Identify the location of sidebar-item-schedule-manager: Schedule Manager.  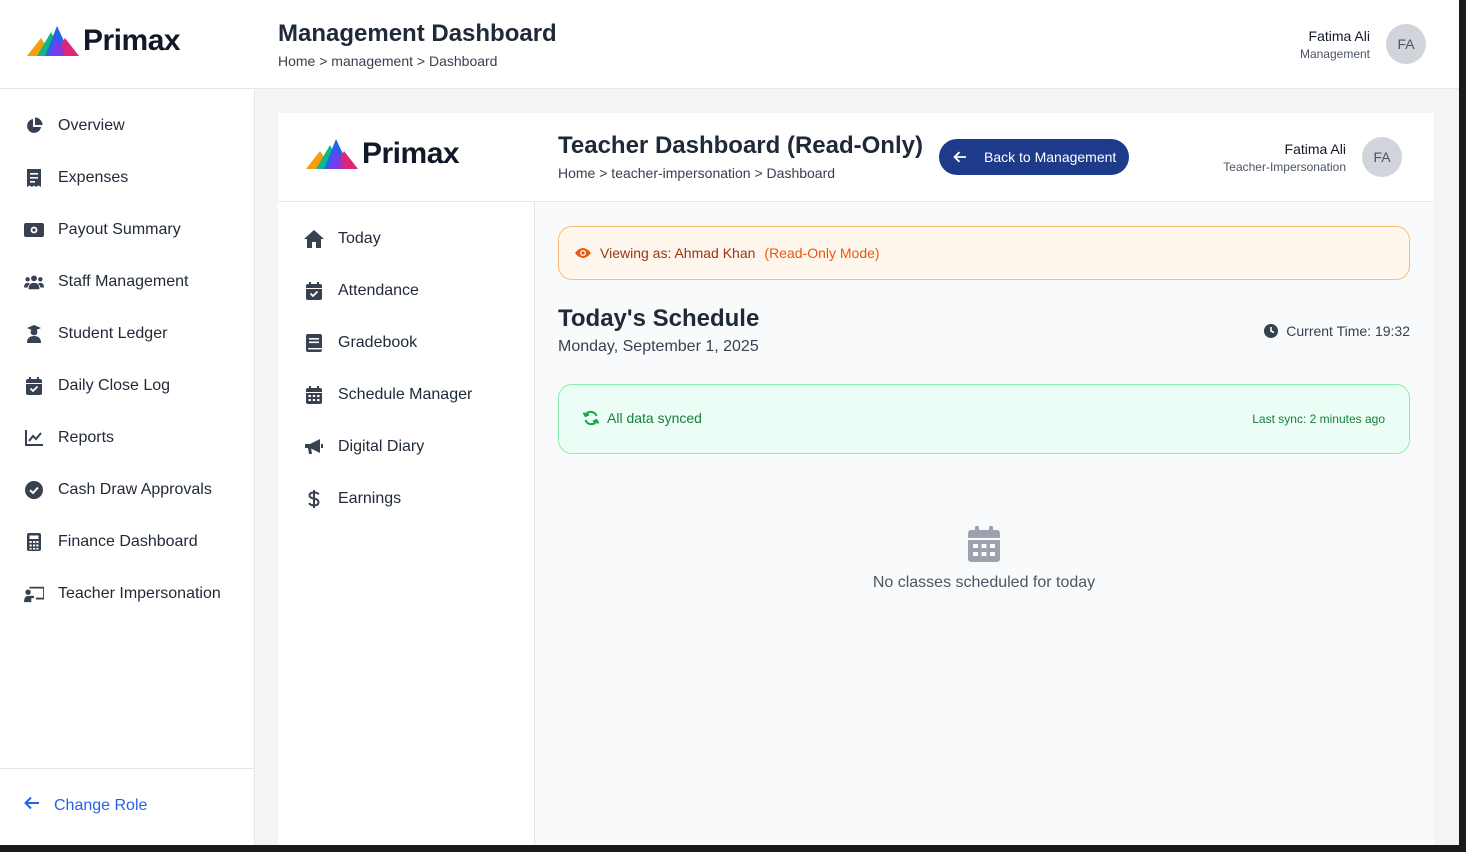
(388, 395).